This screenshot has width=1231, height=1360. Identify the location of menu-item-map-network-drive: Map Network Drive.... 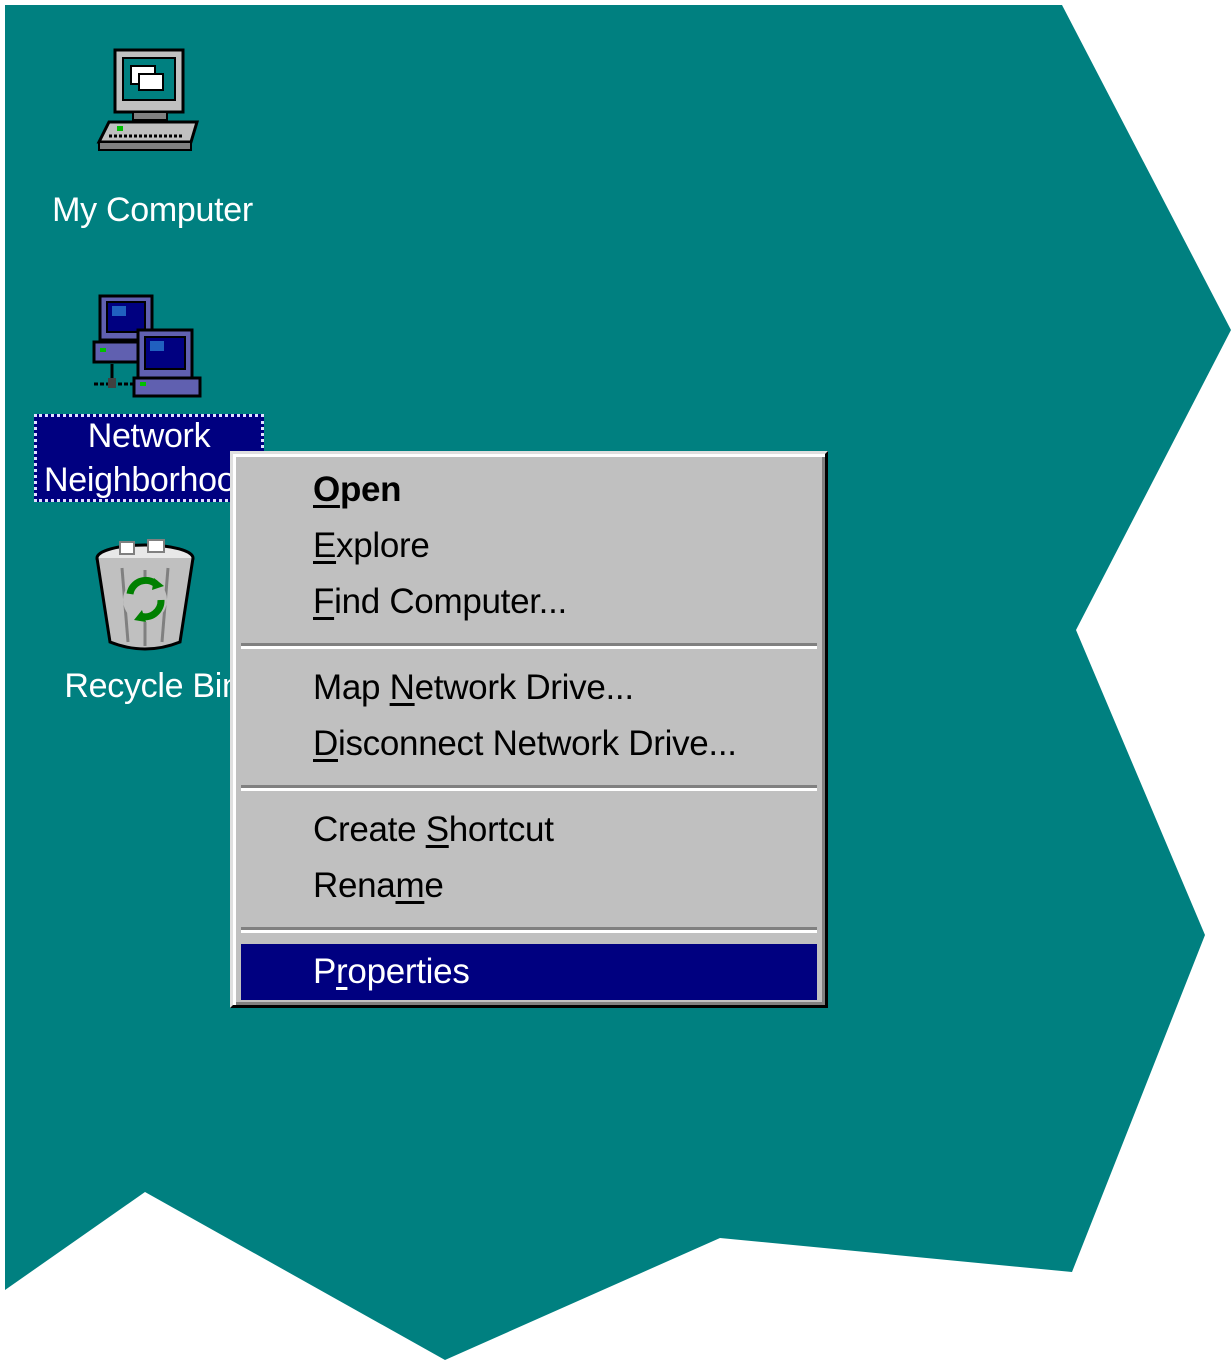
(529, 688).